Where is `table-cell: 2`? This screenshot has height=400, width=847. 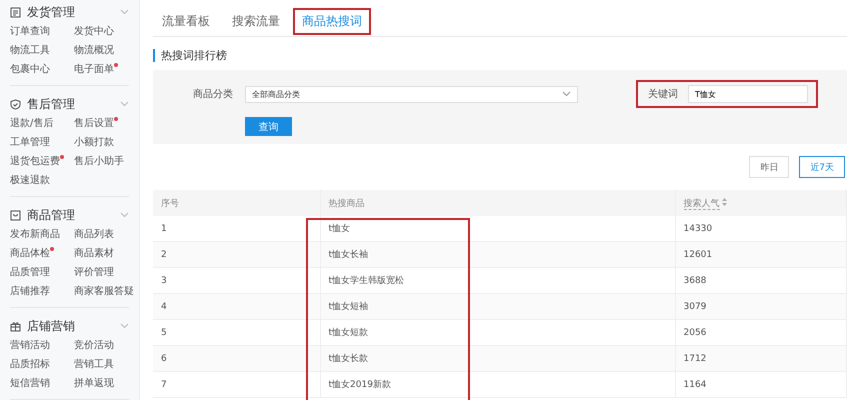
table-cell: 2 is located at coordinates (236, 255).